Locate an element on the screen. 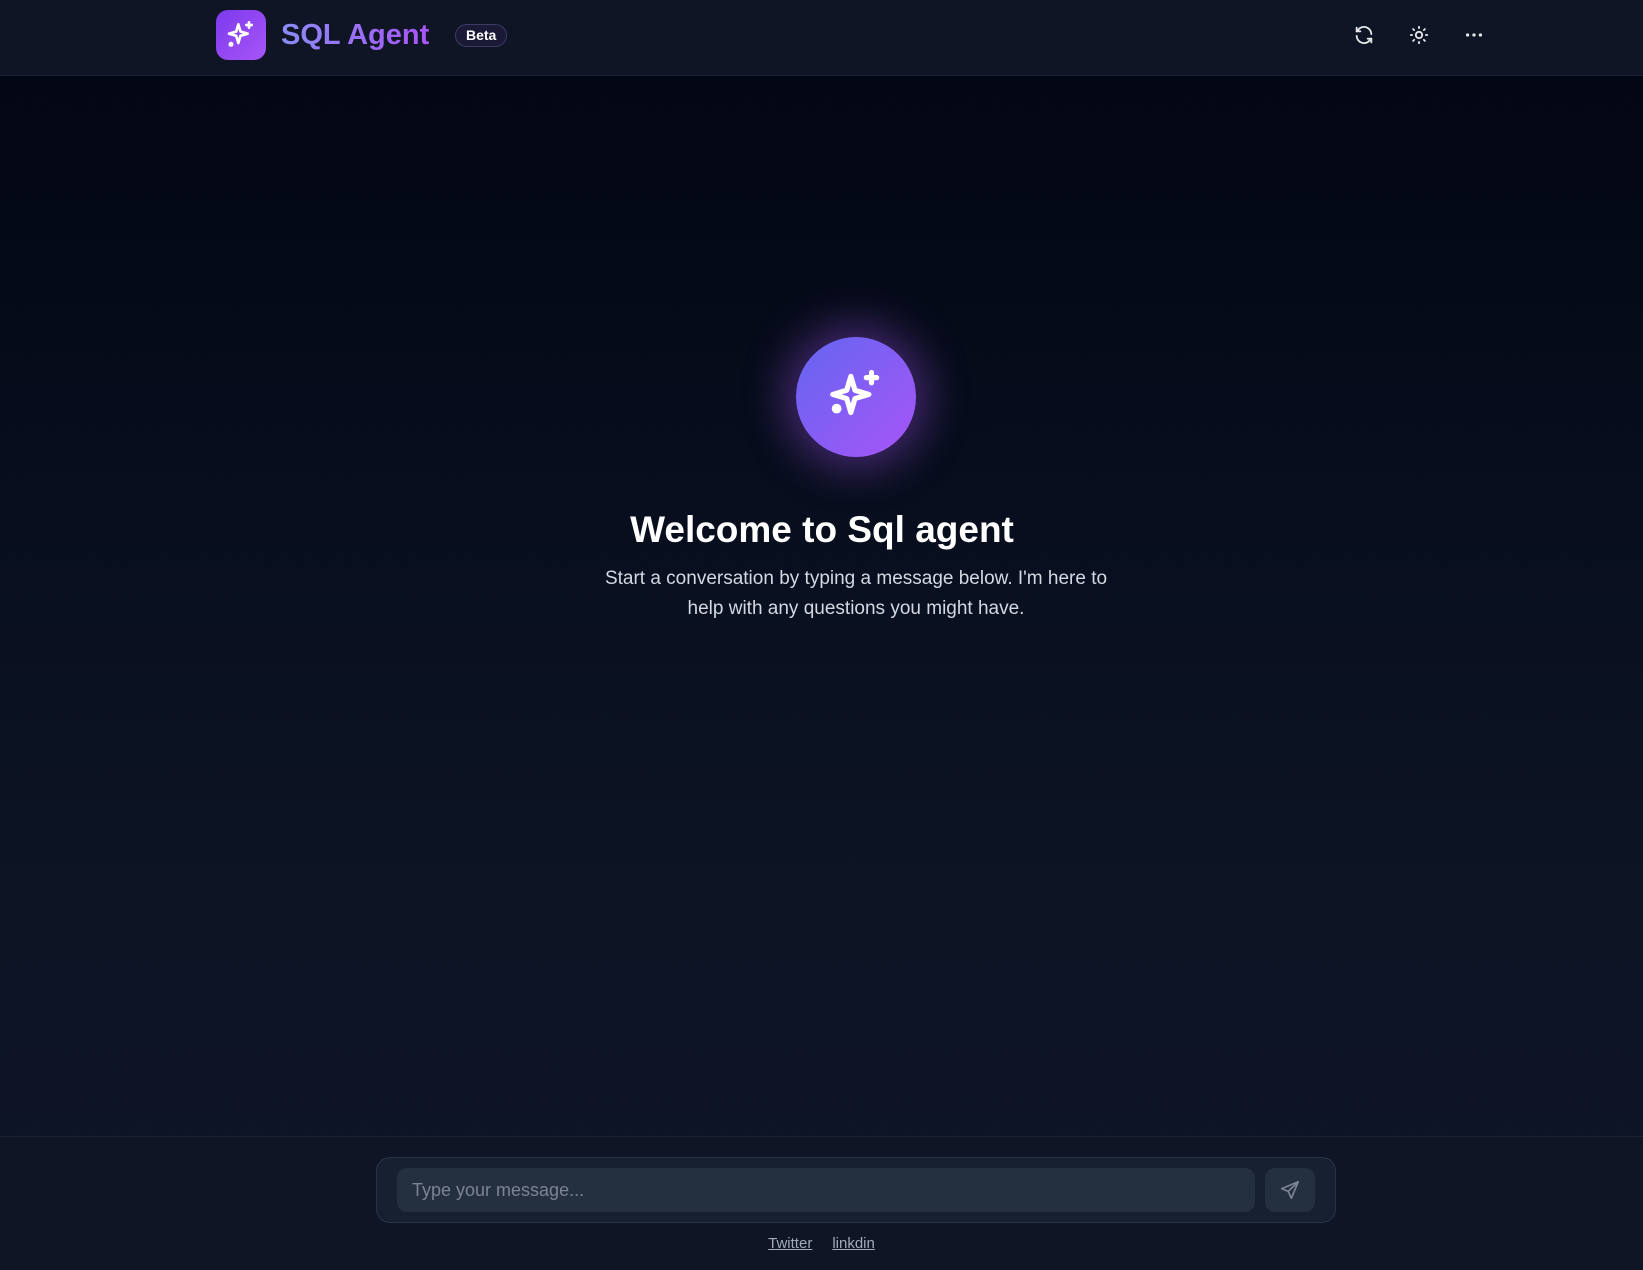 This screenshot has height=1270, width=1643. welcome-title: Welcome to Sql agent is located at coordinates (822, 529).